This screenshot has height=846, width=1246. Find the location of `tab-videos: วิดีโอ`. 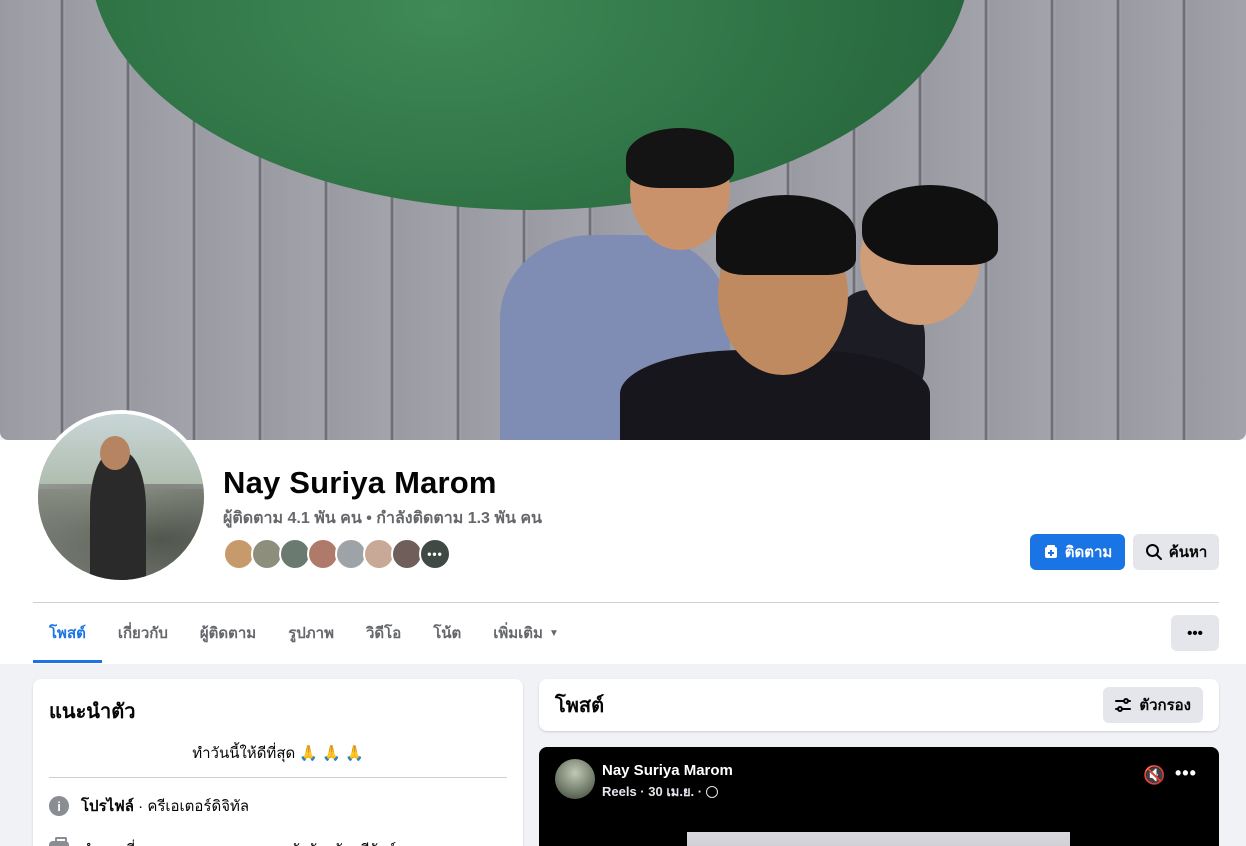

tab-videos: วิดีโอ is located at coordinates (383, 633).